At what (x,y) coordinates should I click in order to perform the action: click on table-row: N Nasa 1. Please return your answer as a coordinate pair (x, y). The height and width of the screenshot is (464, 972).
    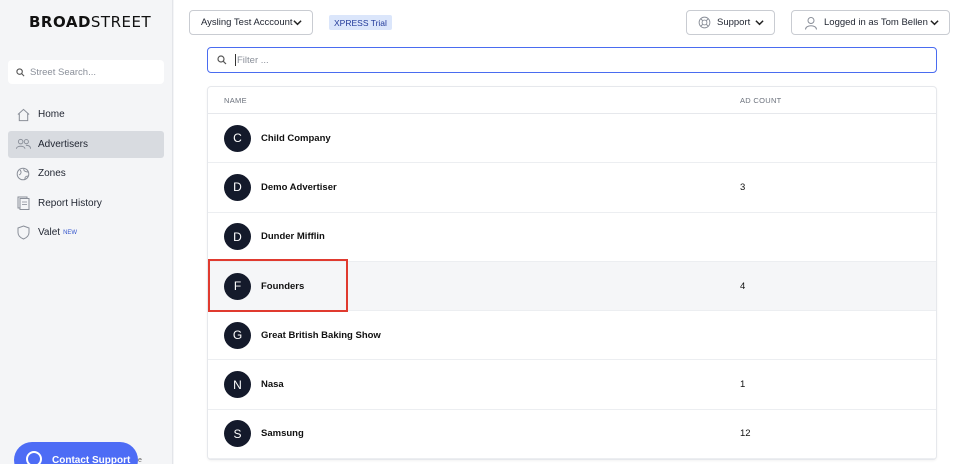
    Looking at the image, I should click on (572, 385).